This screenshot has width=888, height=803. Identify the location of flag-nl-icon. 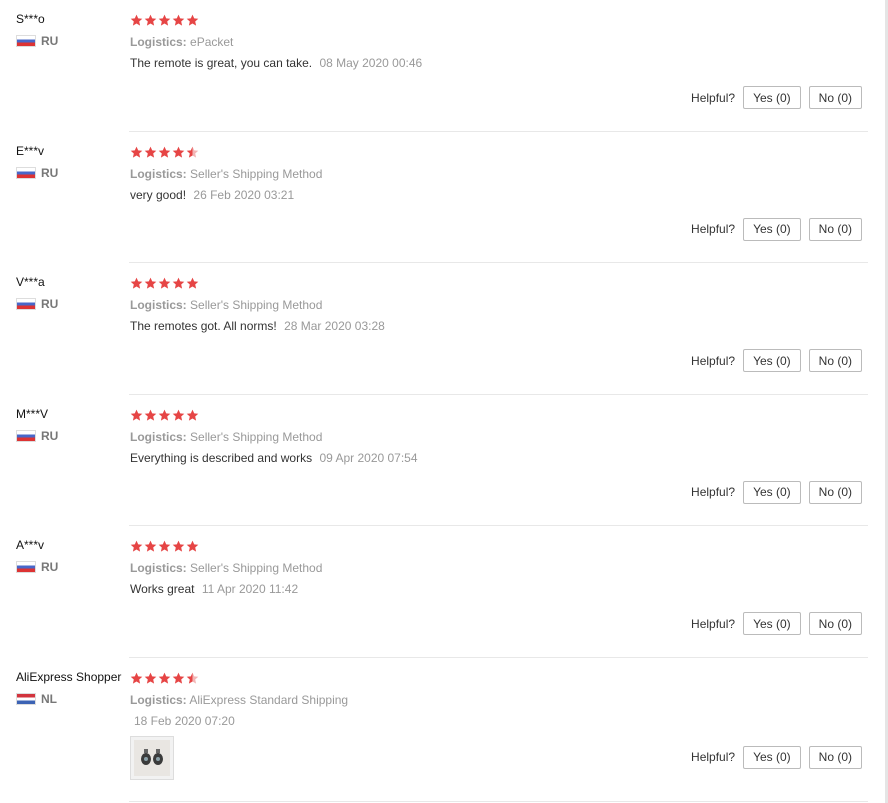
(26, 698).